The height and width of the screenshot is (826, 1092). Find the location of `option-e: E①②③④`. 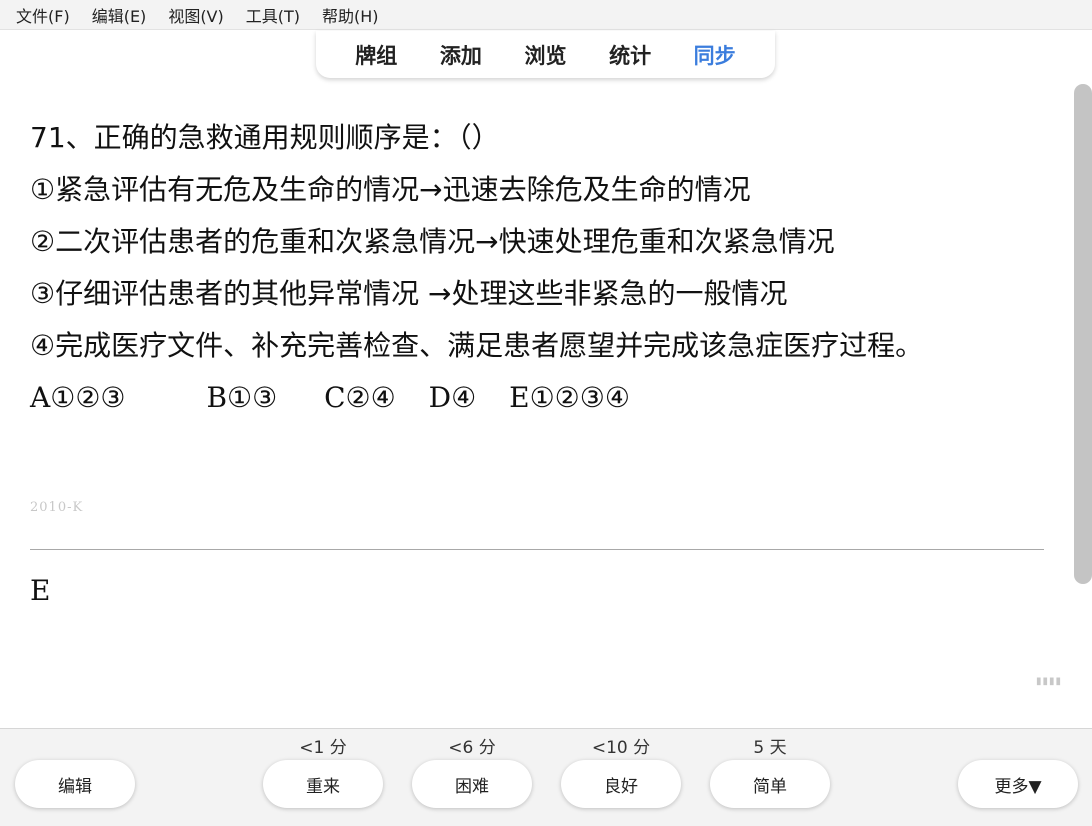

option-e: E①②③④ is located at coordinates (569, 397).